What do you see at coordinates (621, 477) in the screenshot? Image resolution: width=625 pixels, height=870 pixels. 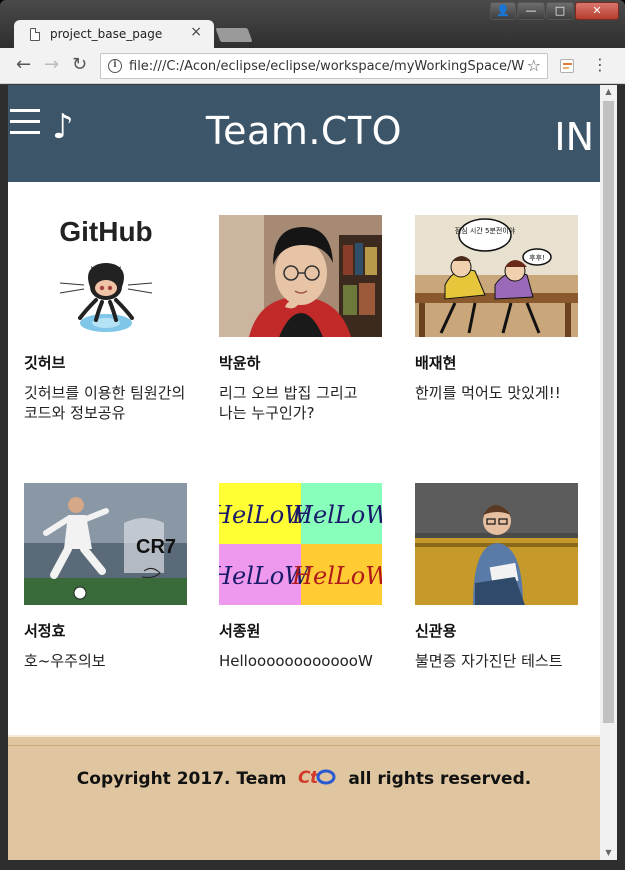 I see `window-frame-right` at bounding box center [621, 477].